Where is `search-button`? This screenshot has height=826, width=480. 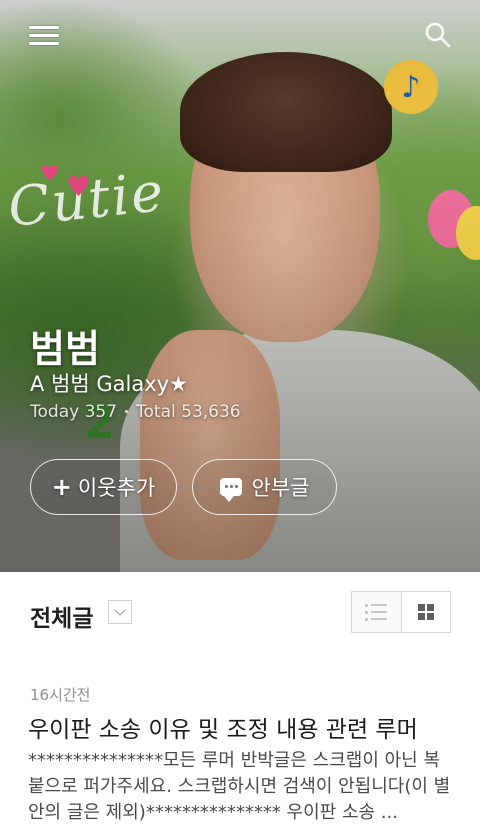
search-button is located at coordinates (438, 35).